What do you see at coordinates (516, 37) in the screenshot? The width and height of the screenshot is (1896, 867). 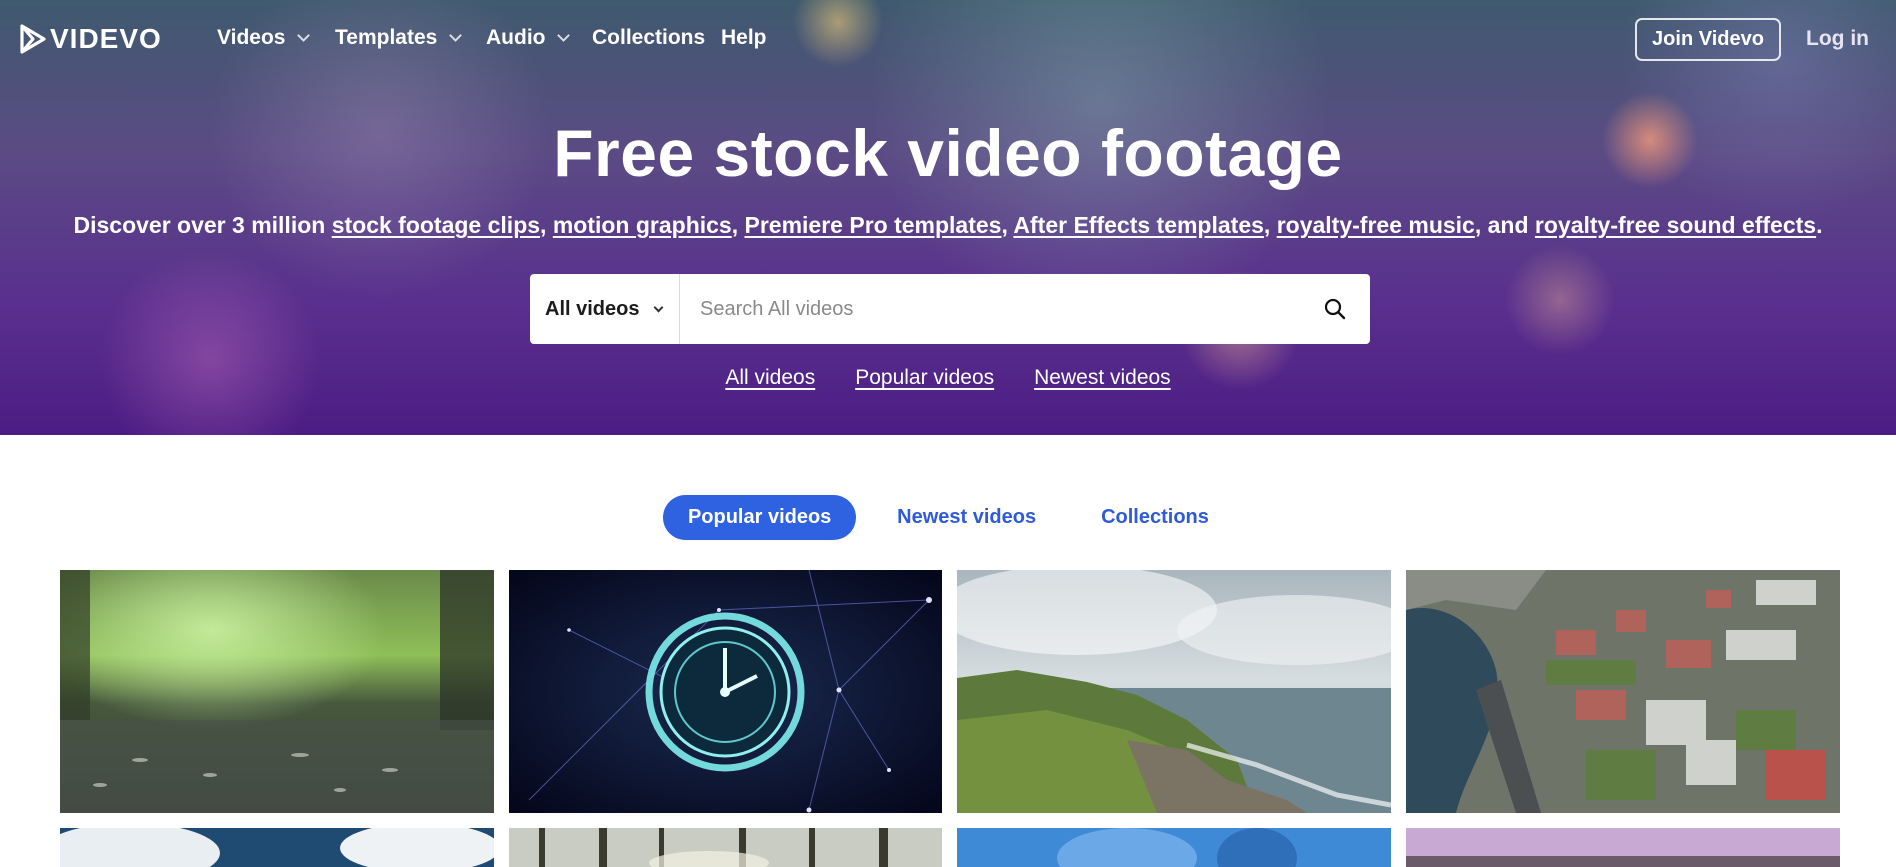 I see `nav-audio-label: Audio` at bounding box center [516, 37].